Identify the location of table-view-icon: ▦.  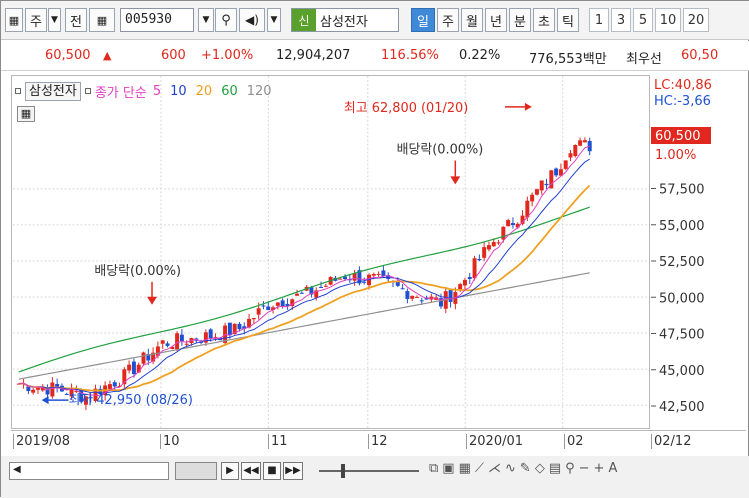
(26, 114).